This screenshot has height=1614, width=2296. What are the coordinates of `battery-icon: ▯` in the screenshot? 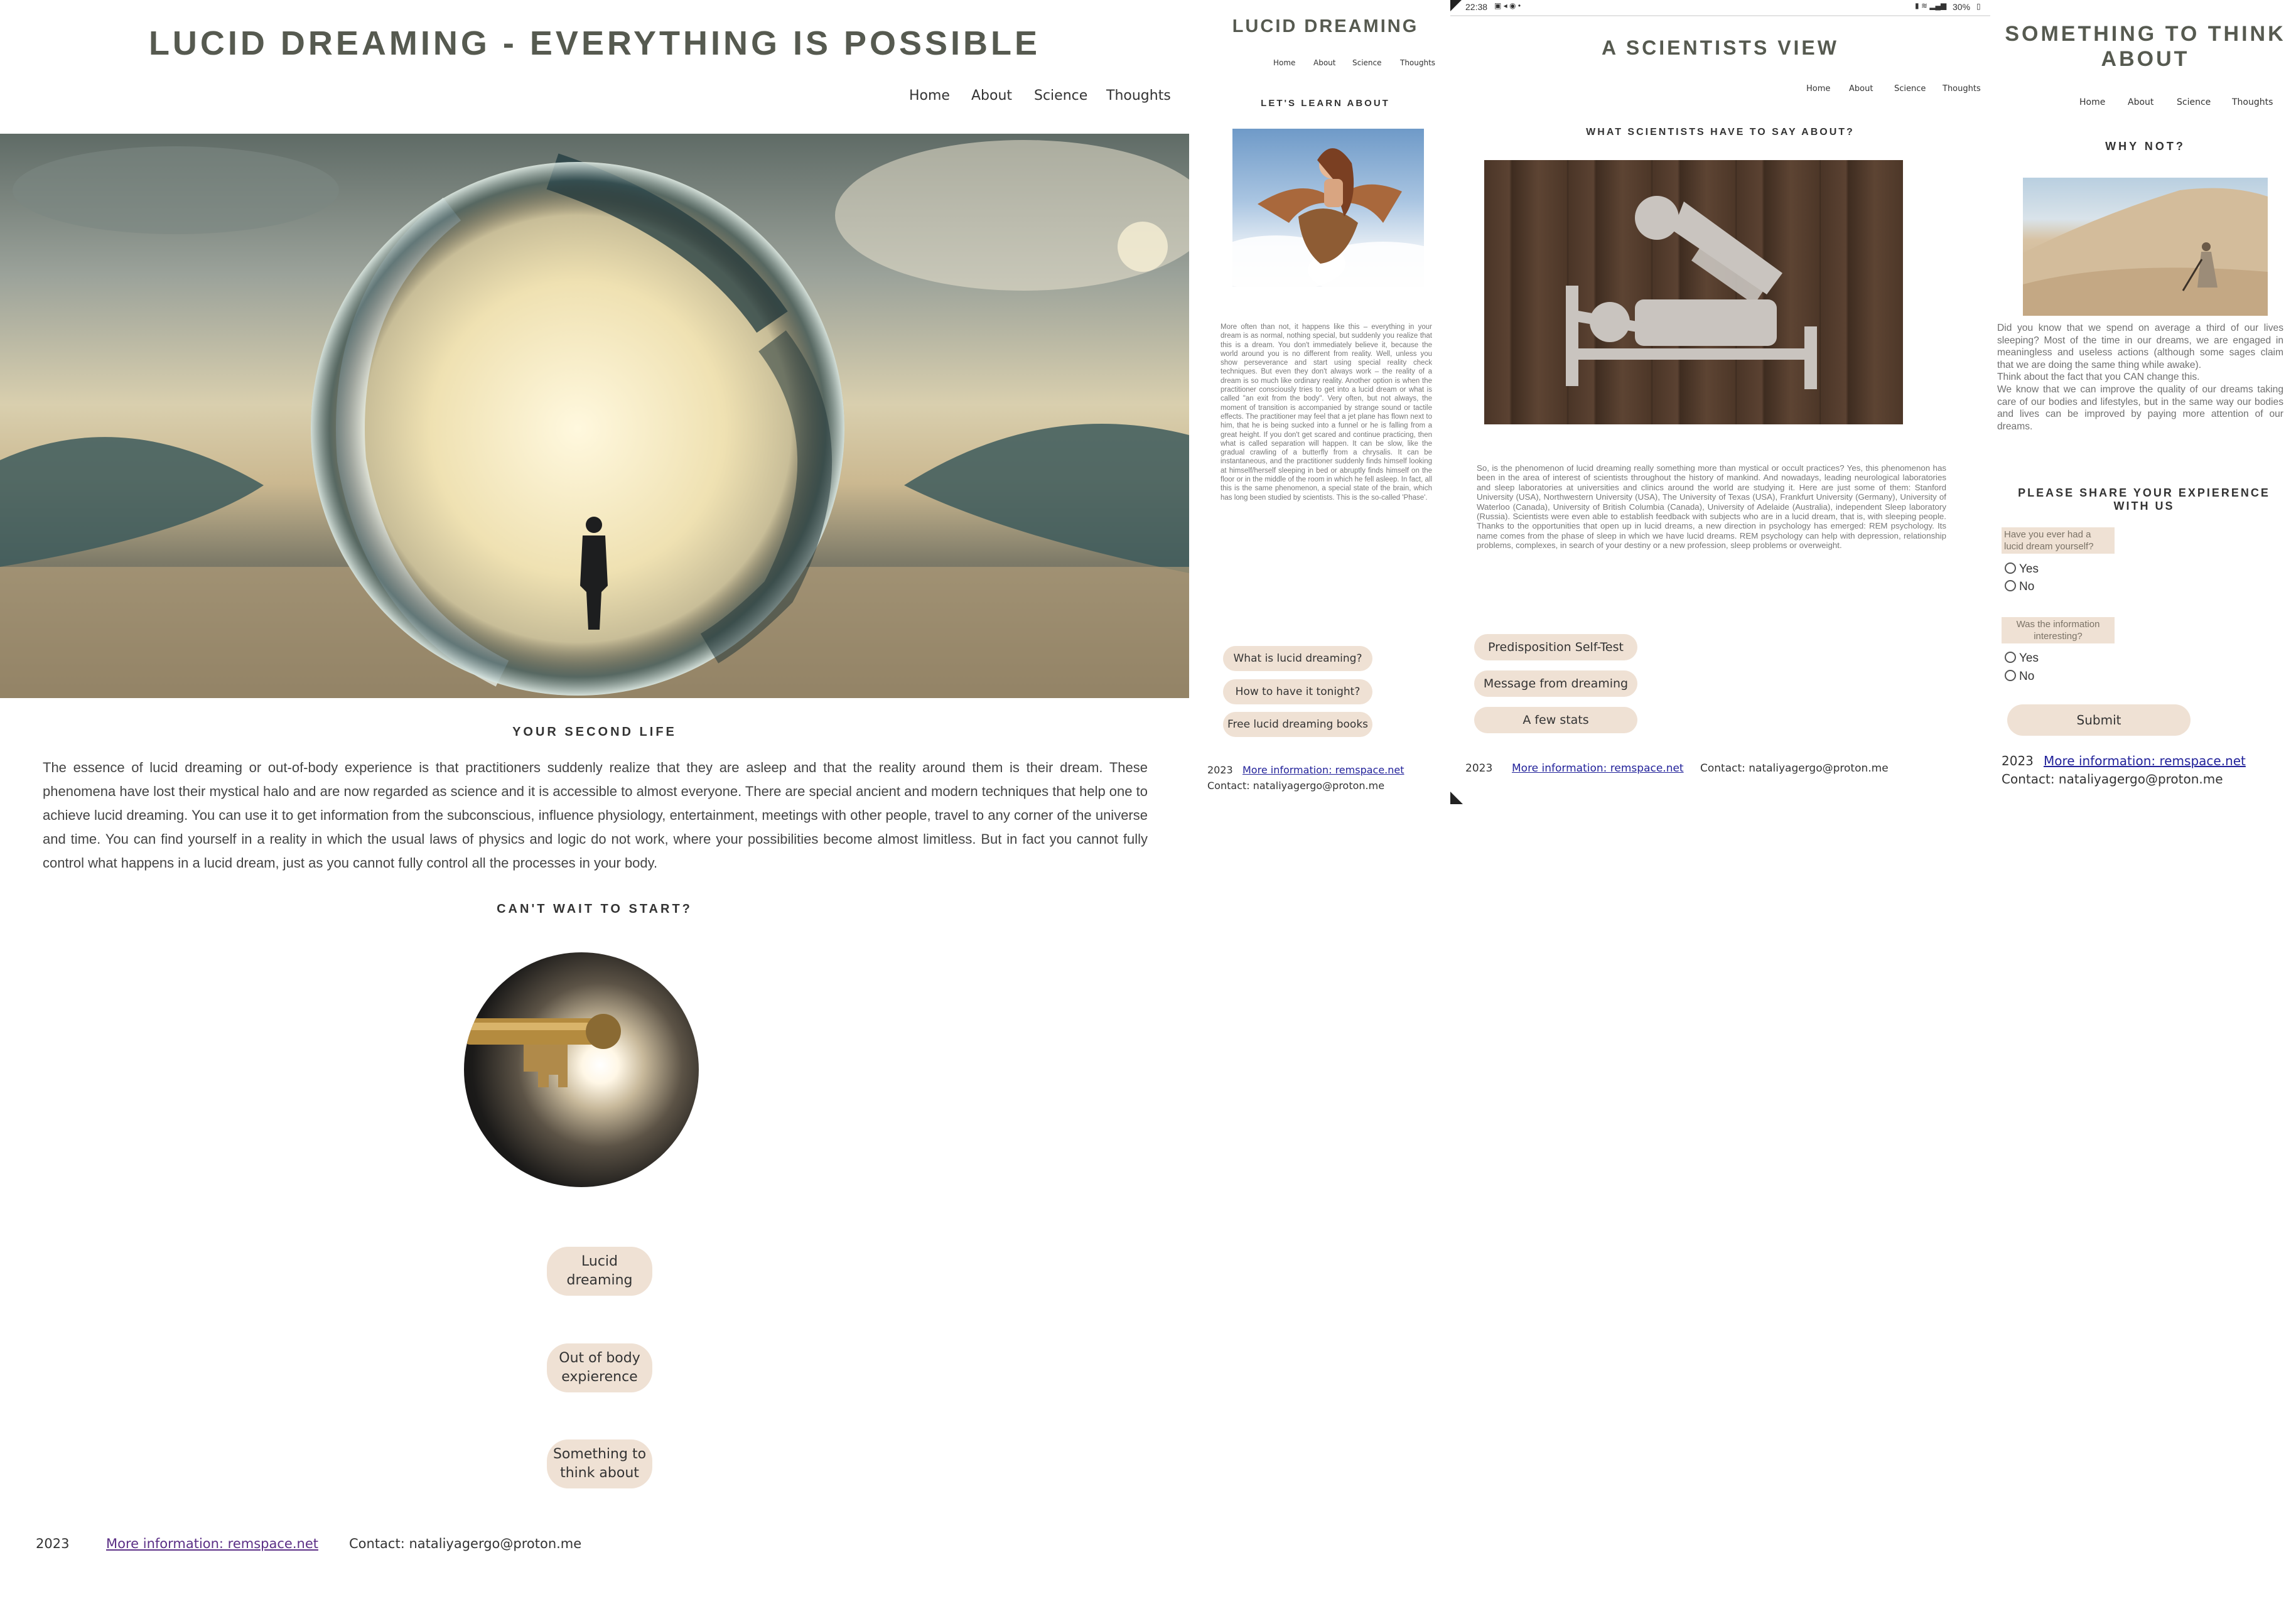 It's located at (1979, 6).